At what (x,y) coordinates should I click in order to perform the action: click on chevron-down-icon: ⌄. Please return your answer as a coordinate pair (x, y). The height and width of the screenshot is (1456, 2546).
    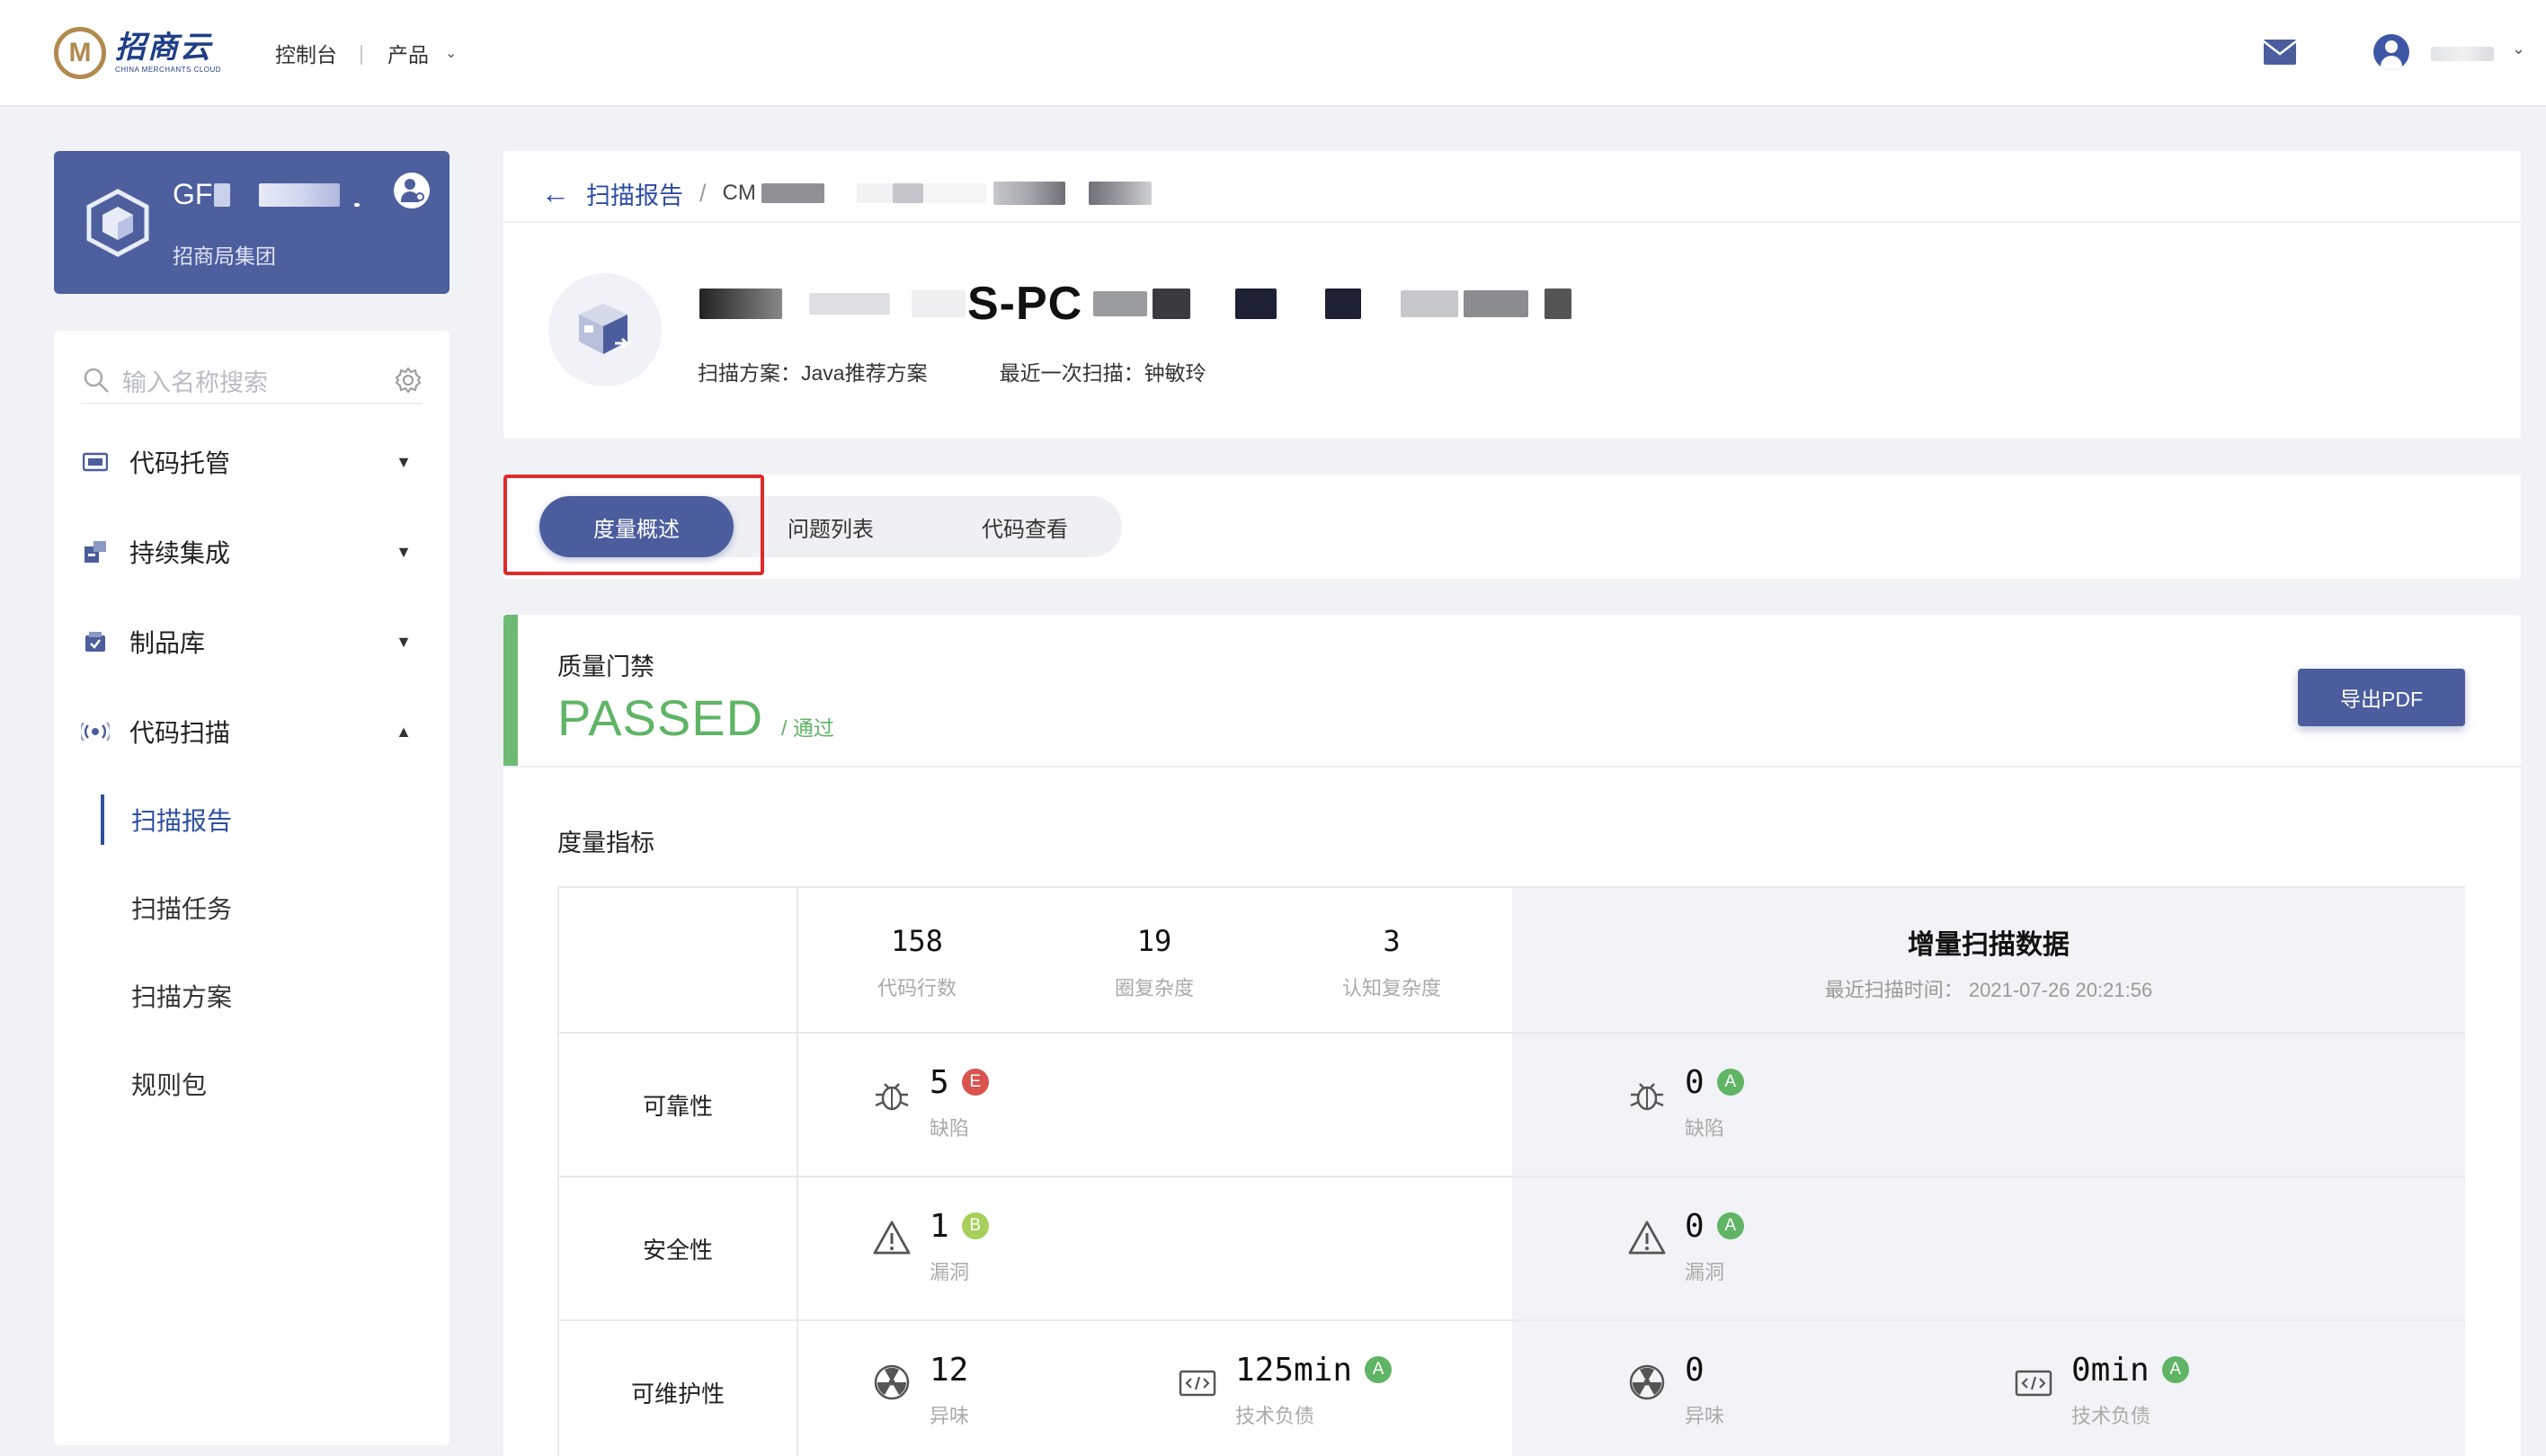
    Looking at the image, I should click on (451, 53).